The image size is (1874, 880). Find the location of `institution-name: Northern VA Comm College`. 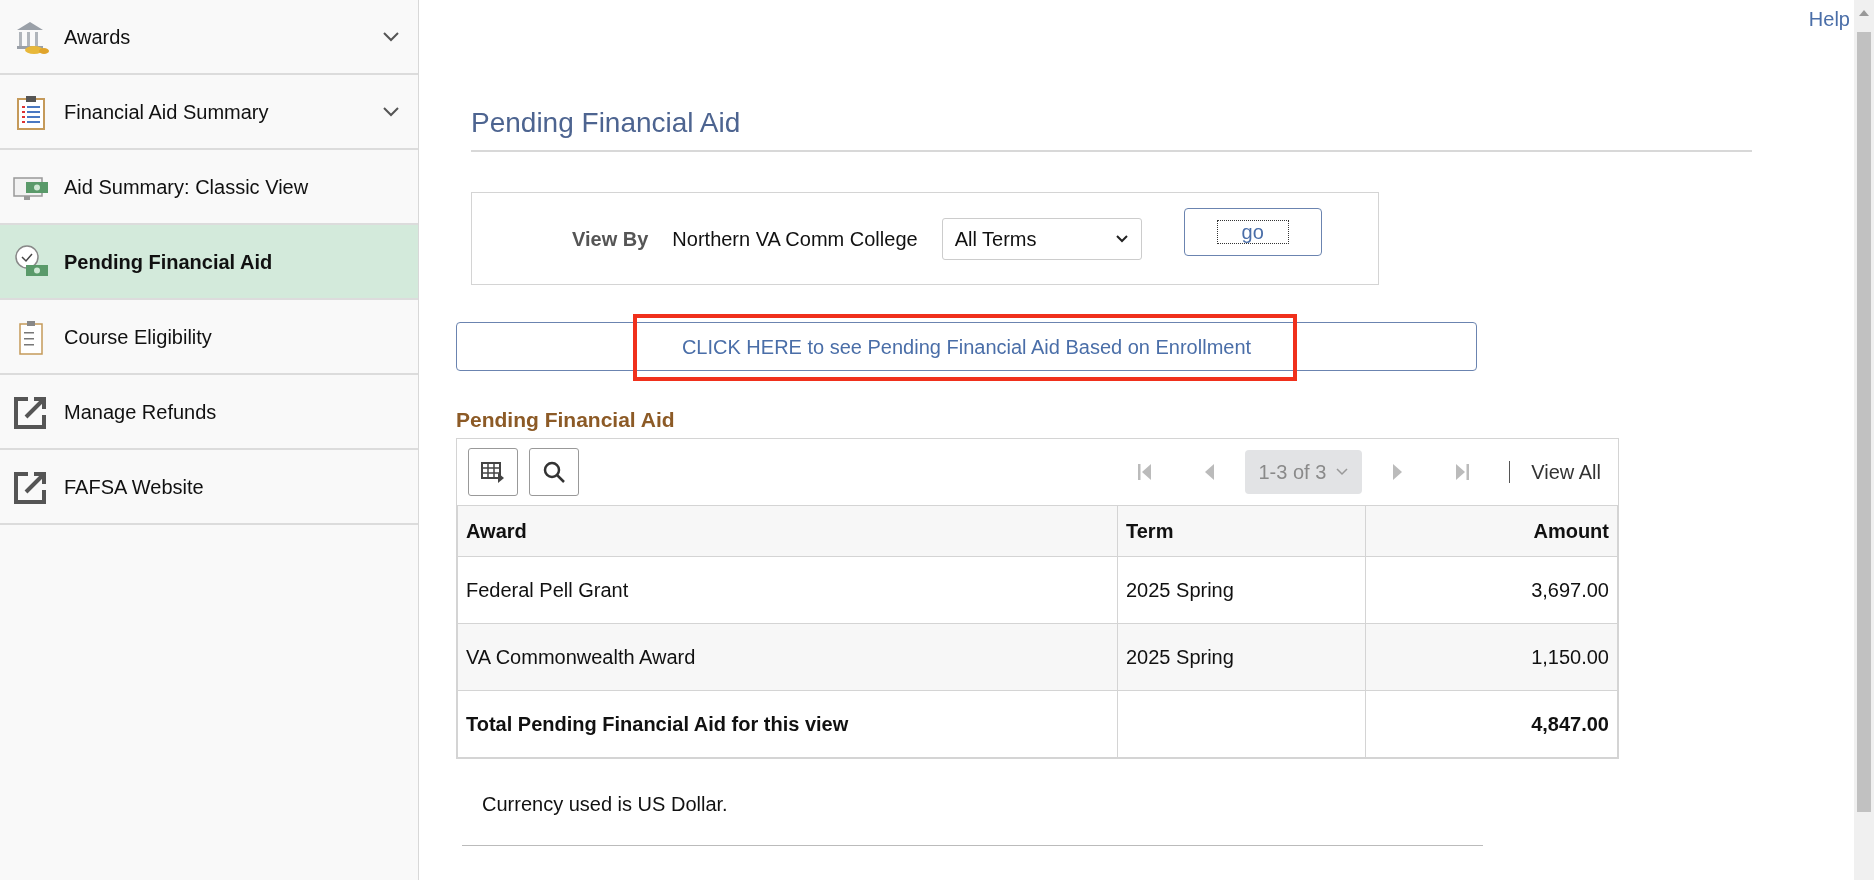

institution-name: Northern VA Comm College is located at coordinates (795, 239).